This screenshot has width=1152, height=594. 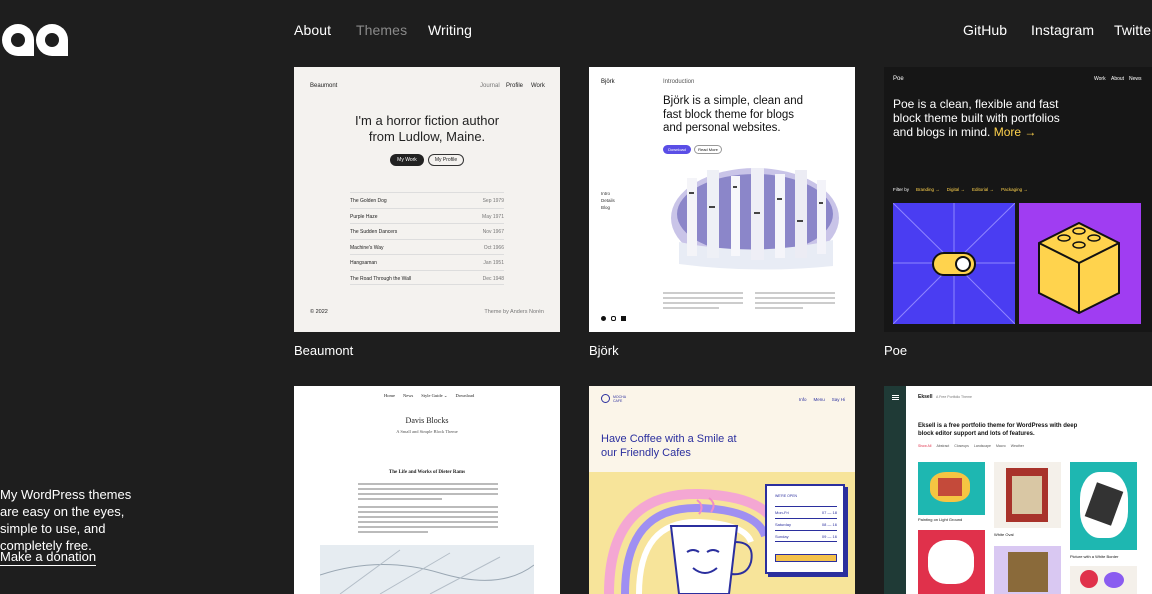 What do you see at coordinates (381, 30) in the screenshot?
I see `nav-themes: Themes` at bounding box center [381, 30].